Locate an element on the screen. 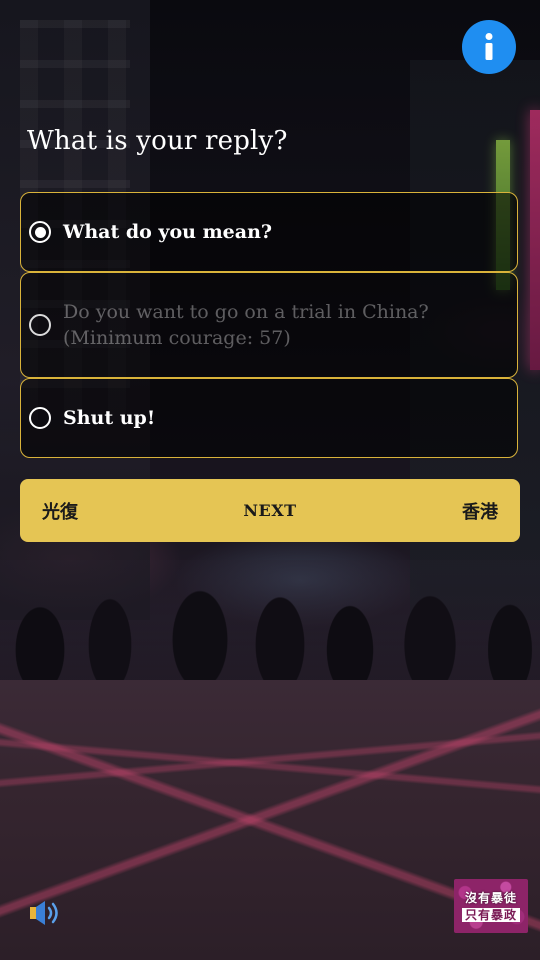 The image size is (540, 960). speaker-icon is located at coordinates (44, 913).